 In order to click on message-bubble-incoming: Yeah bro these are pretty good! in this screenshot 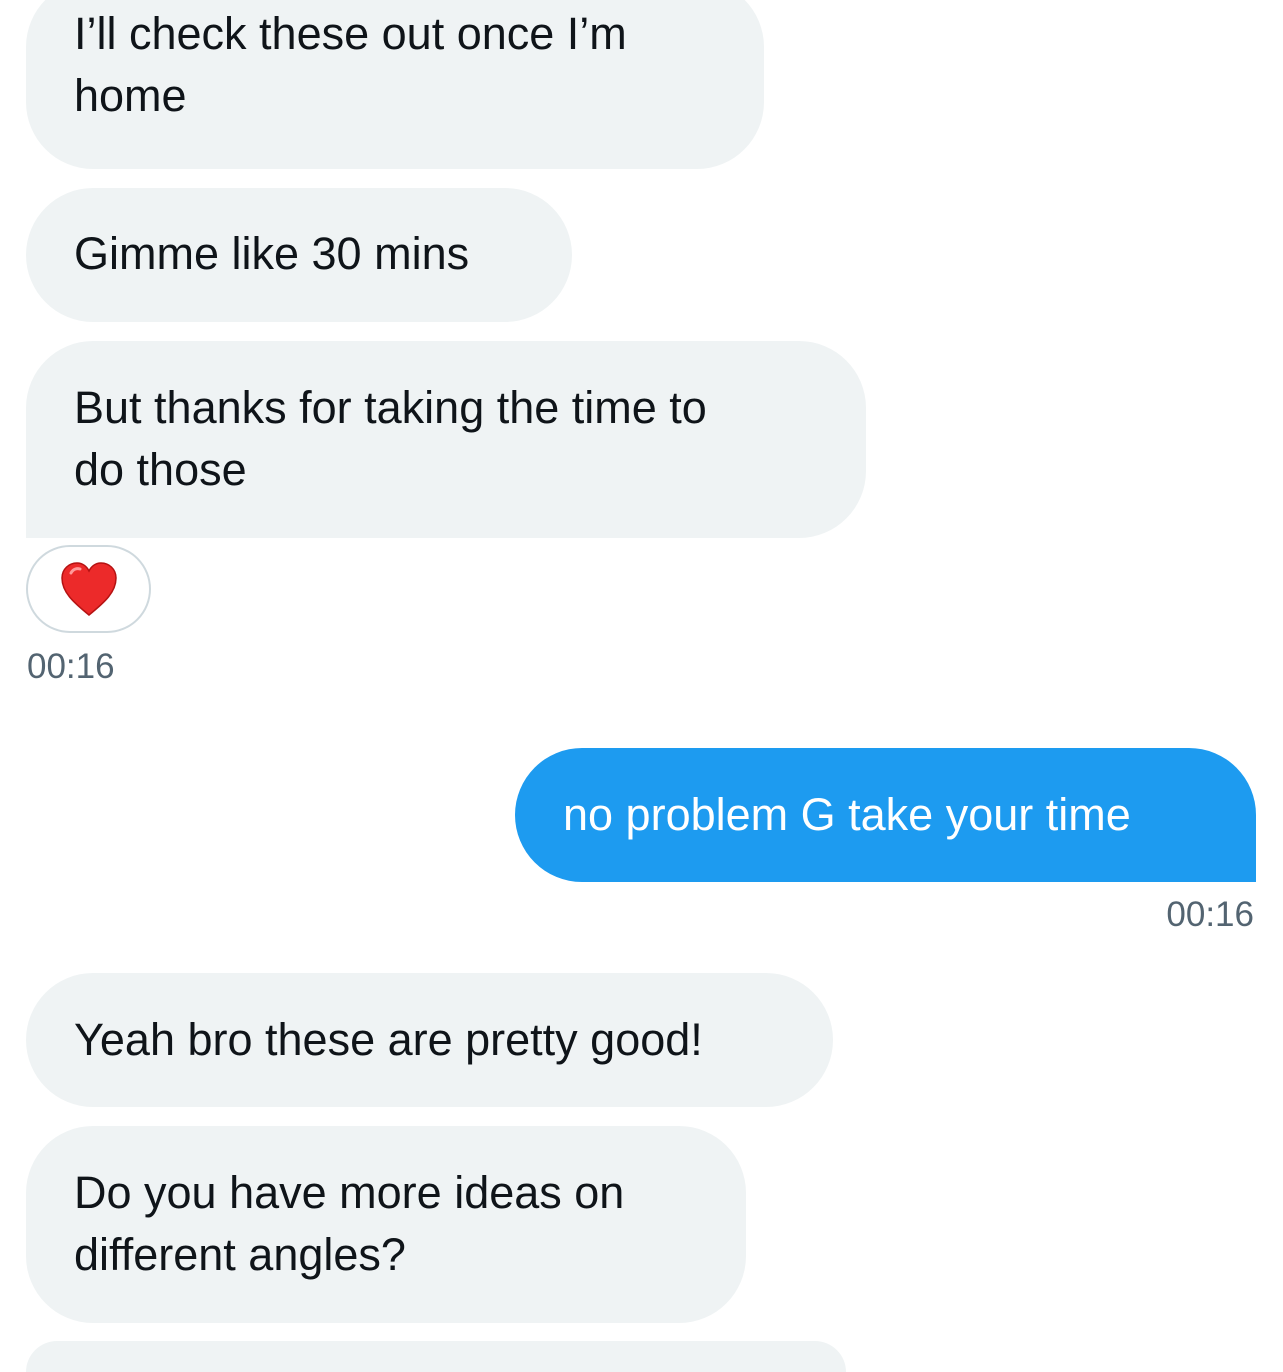, I will do `click(429, 1040)`.